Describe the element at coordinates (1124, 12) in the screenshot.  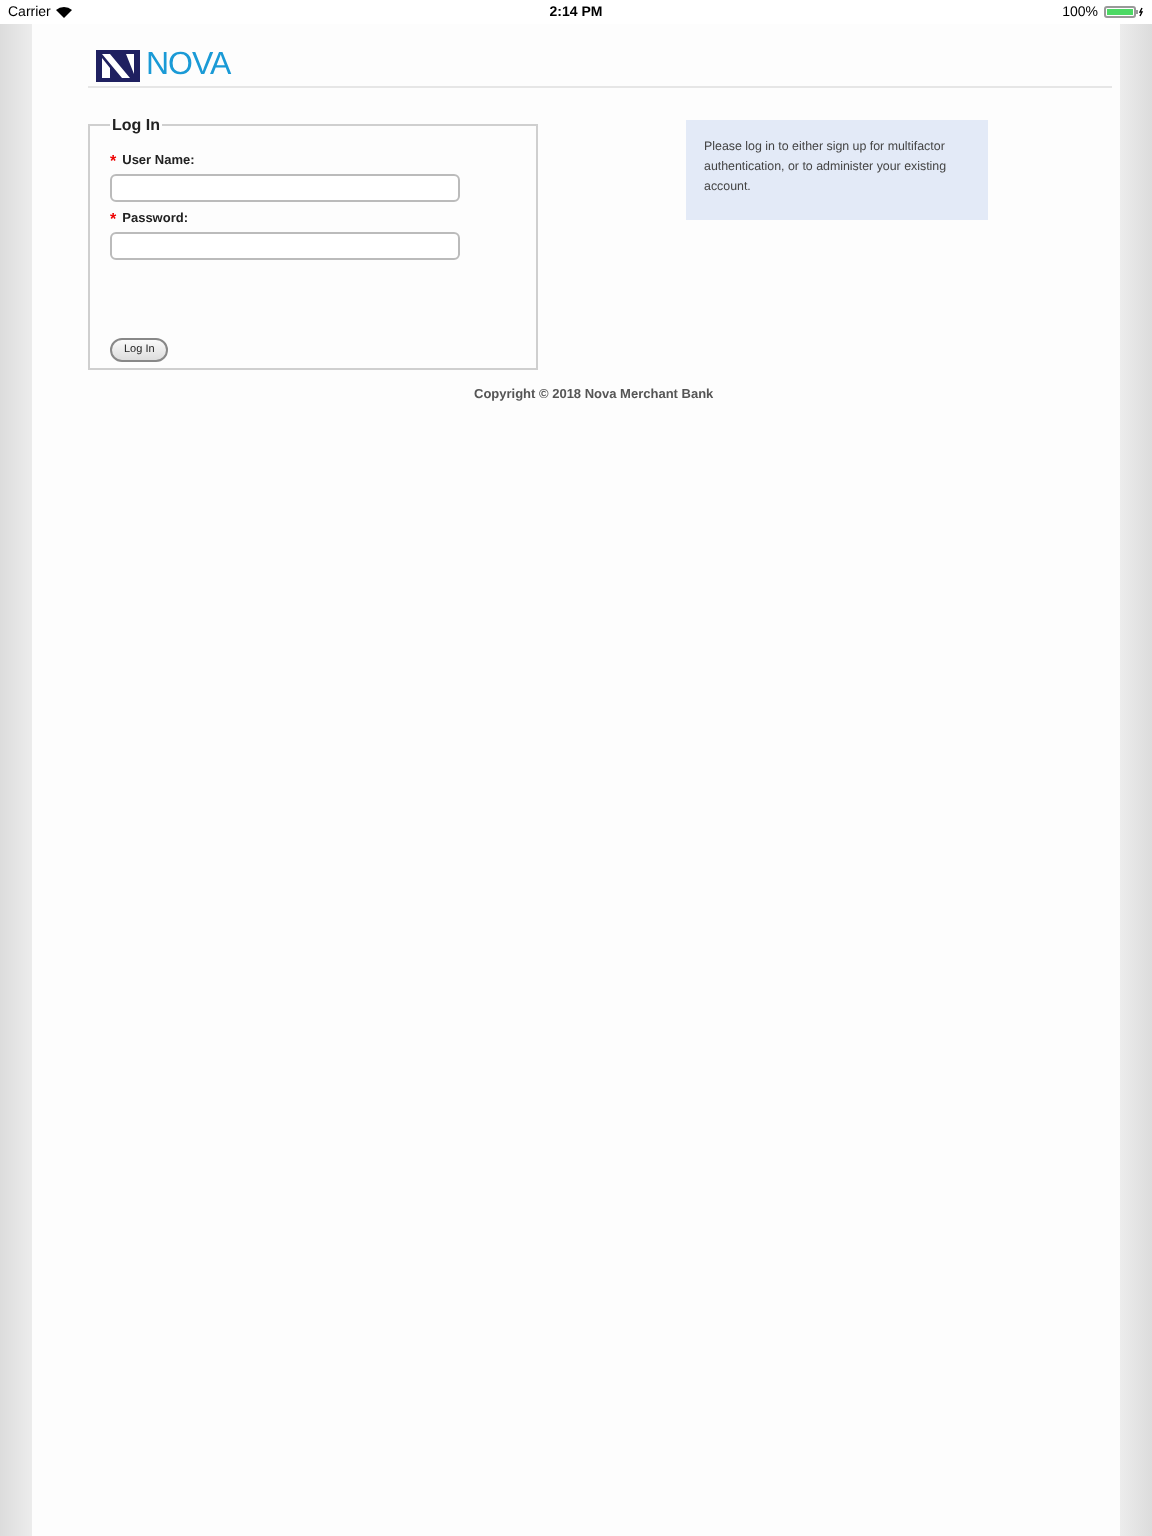
I see `battery-icon` at that location.